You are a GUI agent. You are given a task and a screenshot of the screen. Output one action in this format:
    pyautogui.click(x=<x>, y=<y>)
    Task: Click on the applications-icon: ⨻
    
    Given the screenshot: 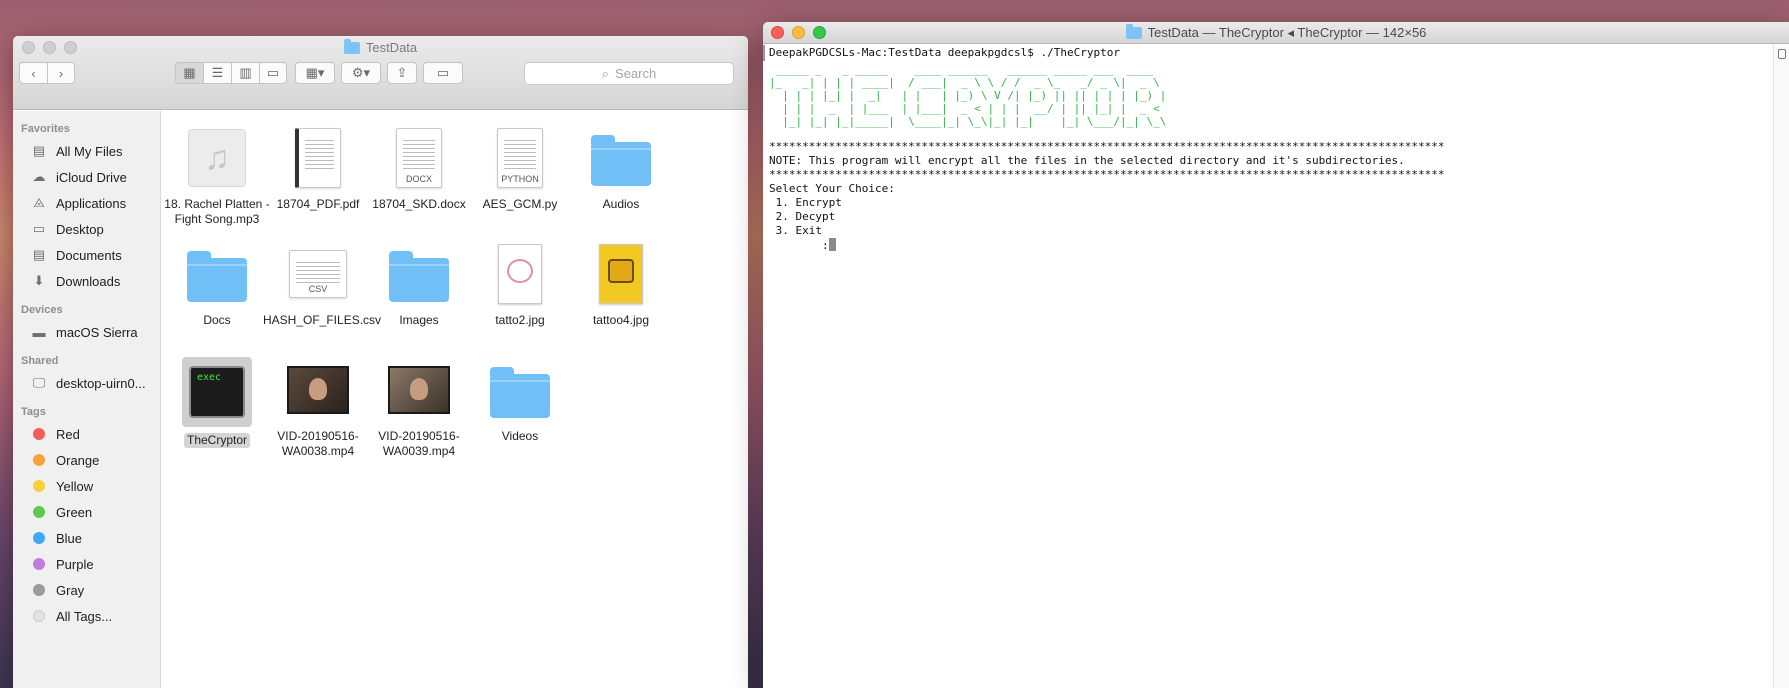 What is the action you would take?
    pyautogui.click(x=39, y=202)
    